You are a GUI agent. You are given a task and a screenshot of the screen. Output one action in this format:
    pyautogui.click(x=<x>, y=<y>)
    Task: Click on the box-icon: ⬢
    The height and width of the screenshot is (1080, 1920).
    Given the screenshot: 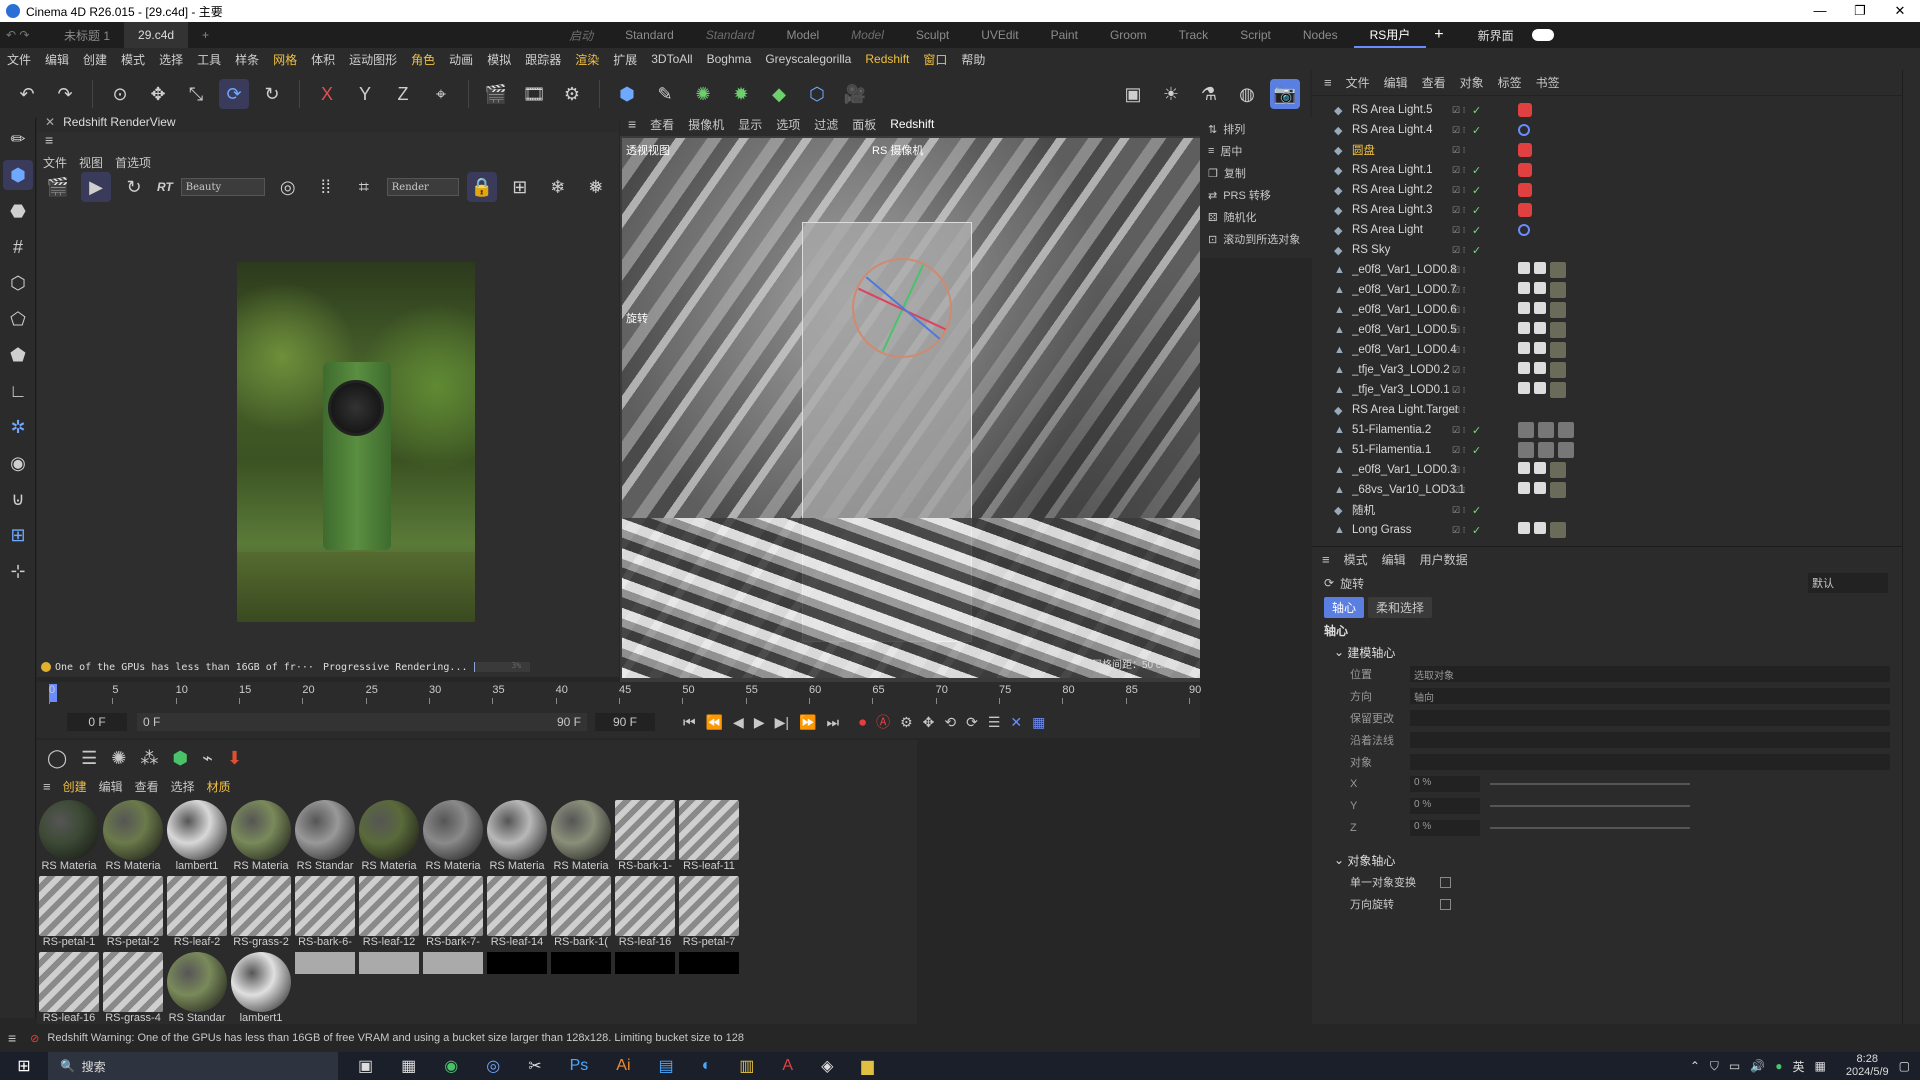 What is the action you would take?
    pyautogui.click(x=180, y=758)
    